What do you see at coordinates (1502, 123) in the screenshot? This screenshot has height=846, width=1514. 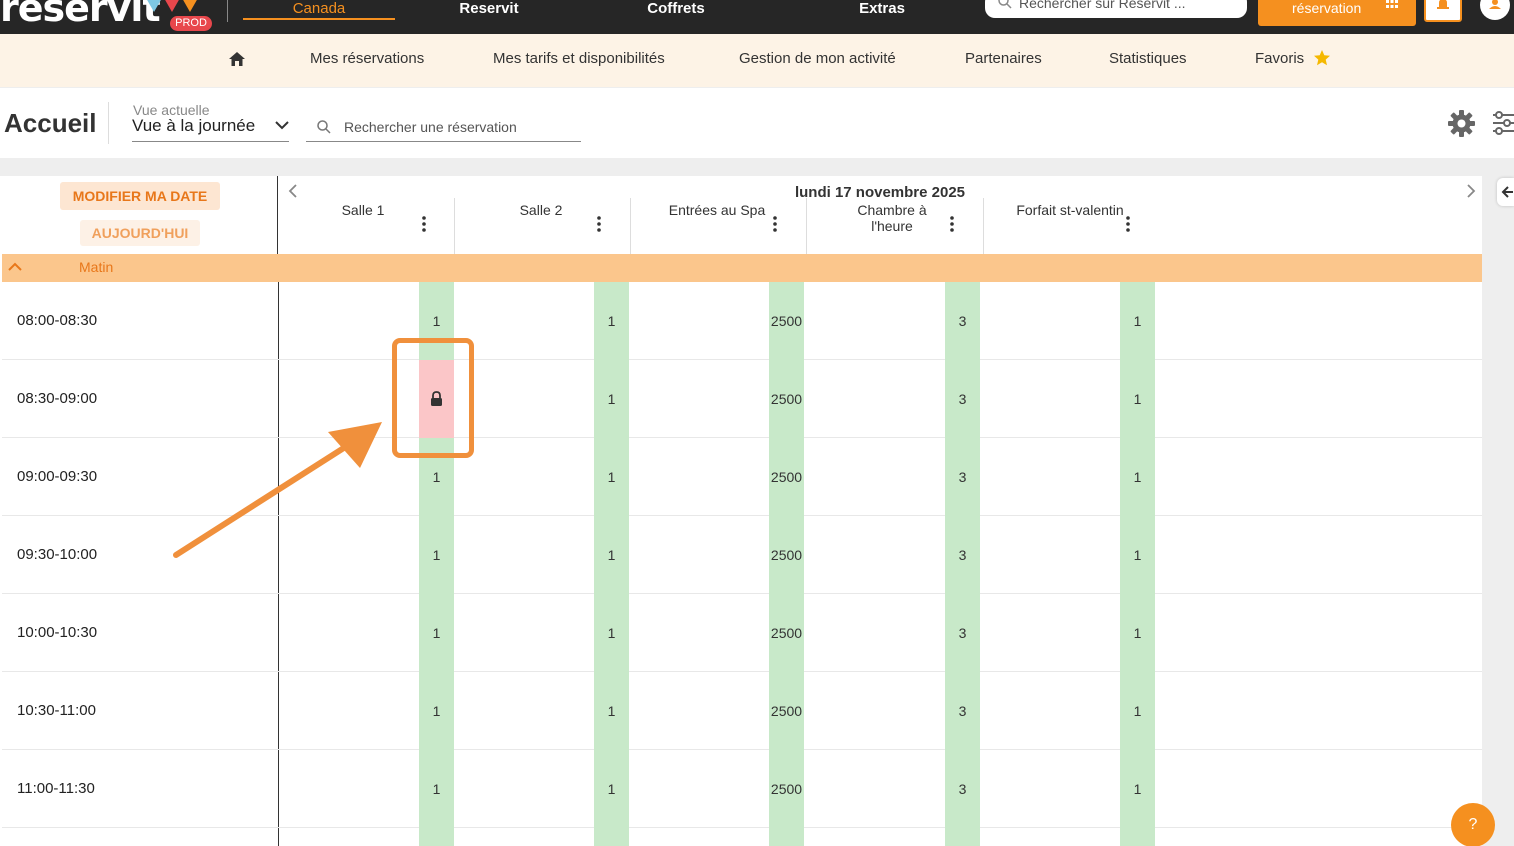 I see `filter-sliders-icon` at bounding box center [1502, 123].